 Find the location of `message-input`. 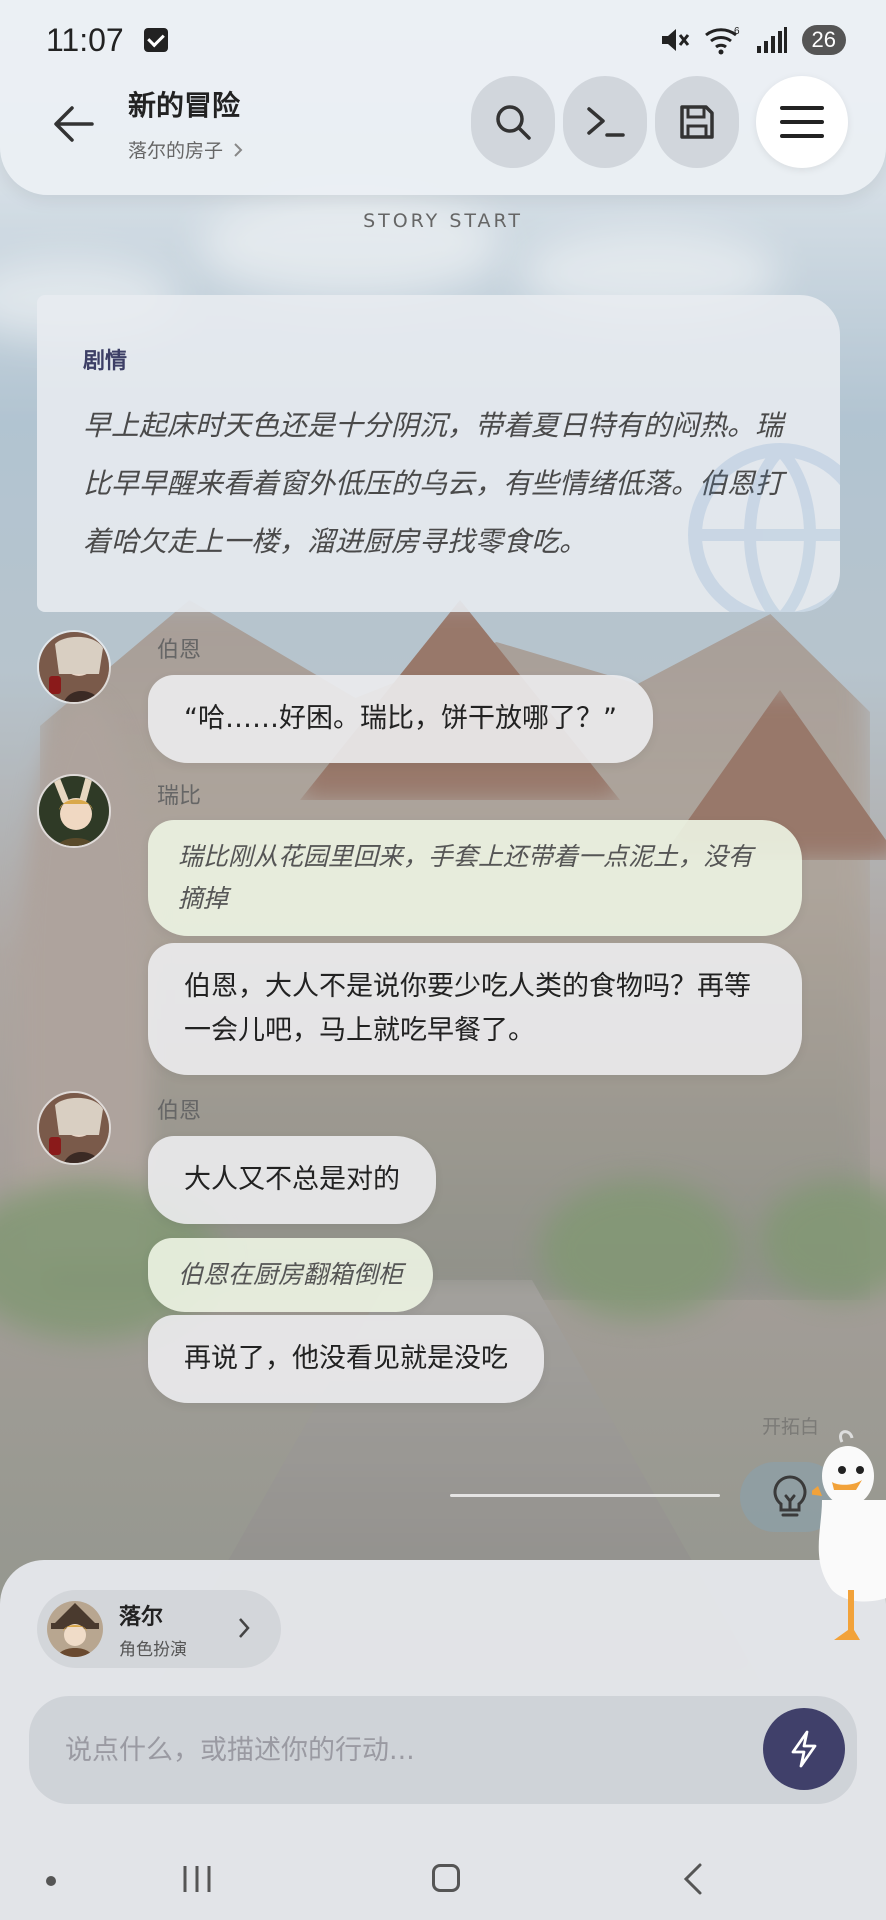

message-input is located at coordinates (395, 1750).